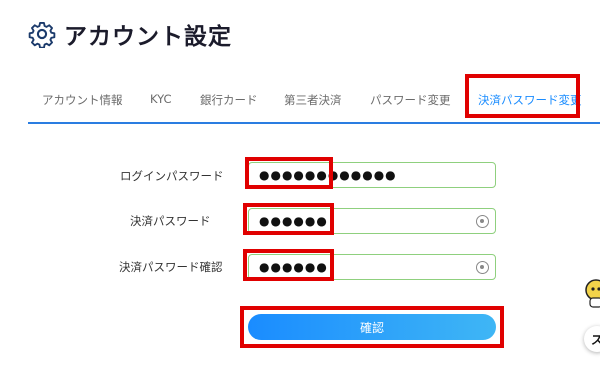 This screenshot has height=366, width=600. Describe the element at coordinates (522, 96) in the screenshot. I see `highlight-box-tab` at that location.